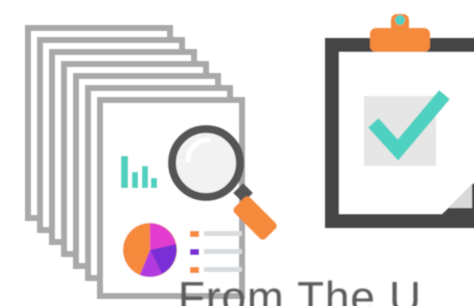  I want to click on caption-text: From The U, so click(300, 289).